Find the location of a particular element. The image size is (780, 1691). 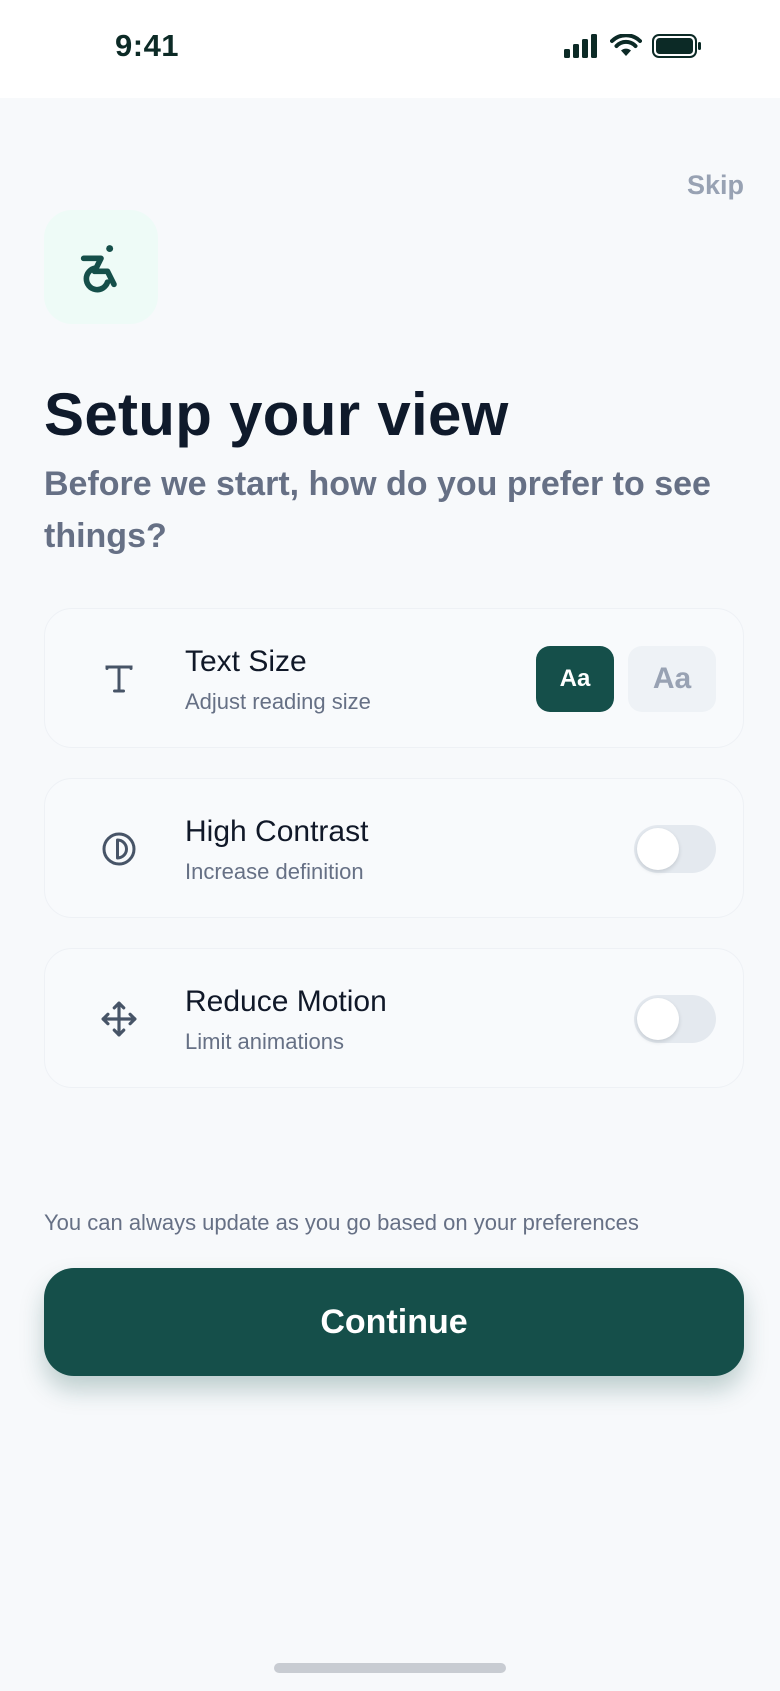

text-size-large-option: Aa is located at coordinates (672, 679).